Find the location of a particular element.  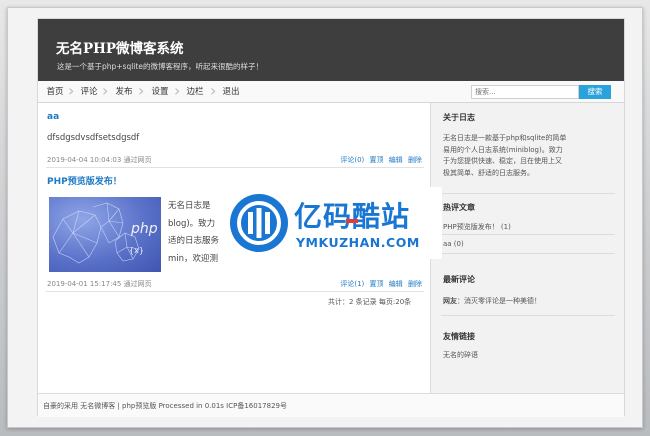

about-line: 无名日志是一款基于php和sqlite的简单 is located at coordinates (505, 138).